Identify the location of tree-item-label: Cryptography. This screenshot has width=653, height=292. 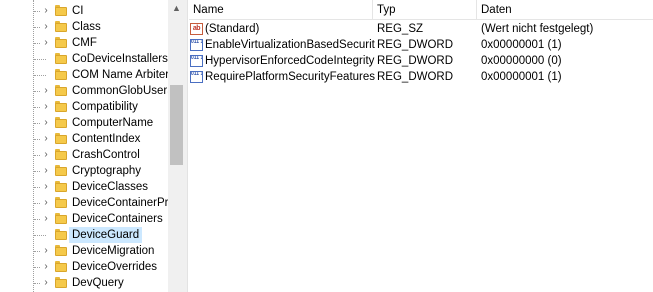
(107, 171).